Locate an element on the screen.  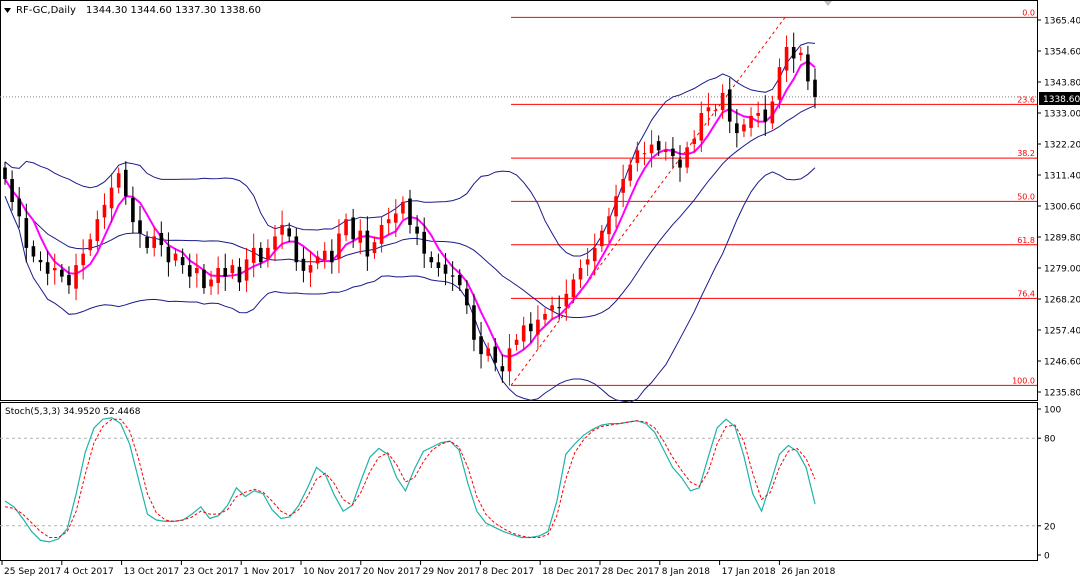
fib-level-label: 100.0 is located at coordinates (1023, 380).